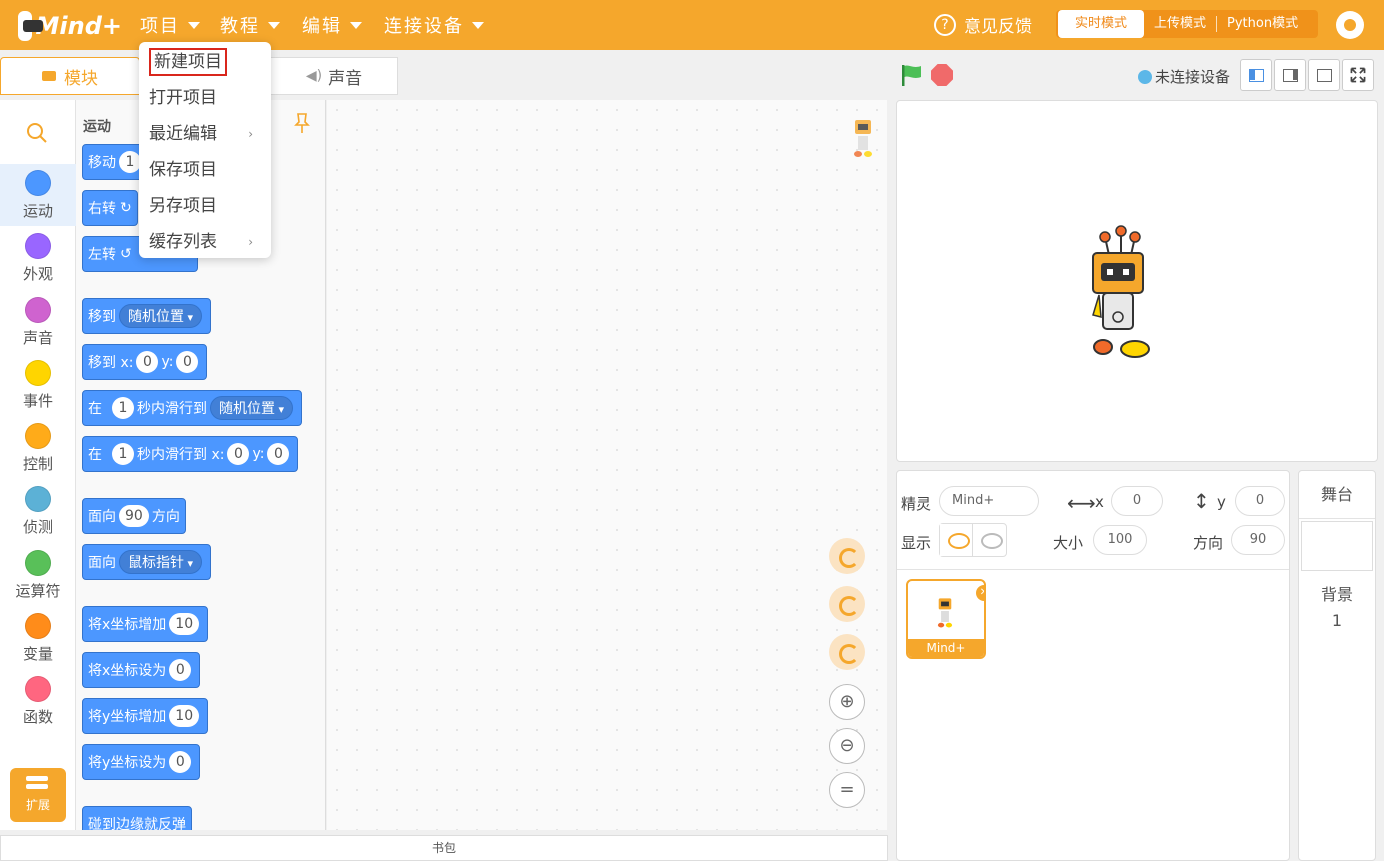 The width and height of the screenshot is (1384, 861). I want to click on layout-hide-stage-button, so click(1324, 75).